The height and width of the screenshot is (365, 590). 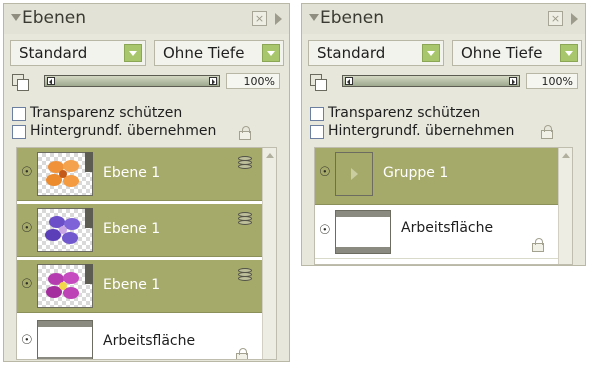 I want to click on purple-flower-icon, so click(x=62, y=230).